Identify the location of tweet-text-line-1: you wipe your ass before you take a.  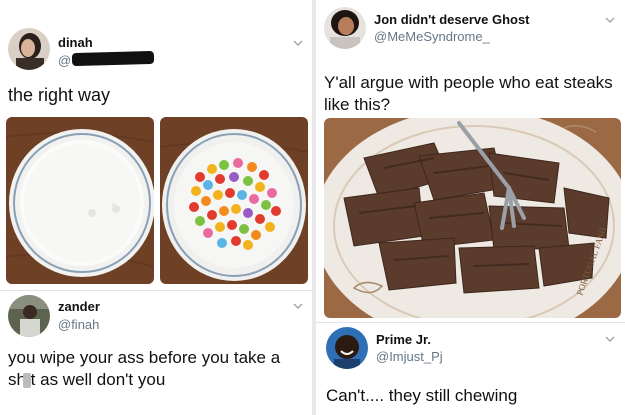
(144, 357).